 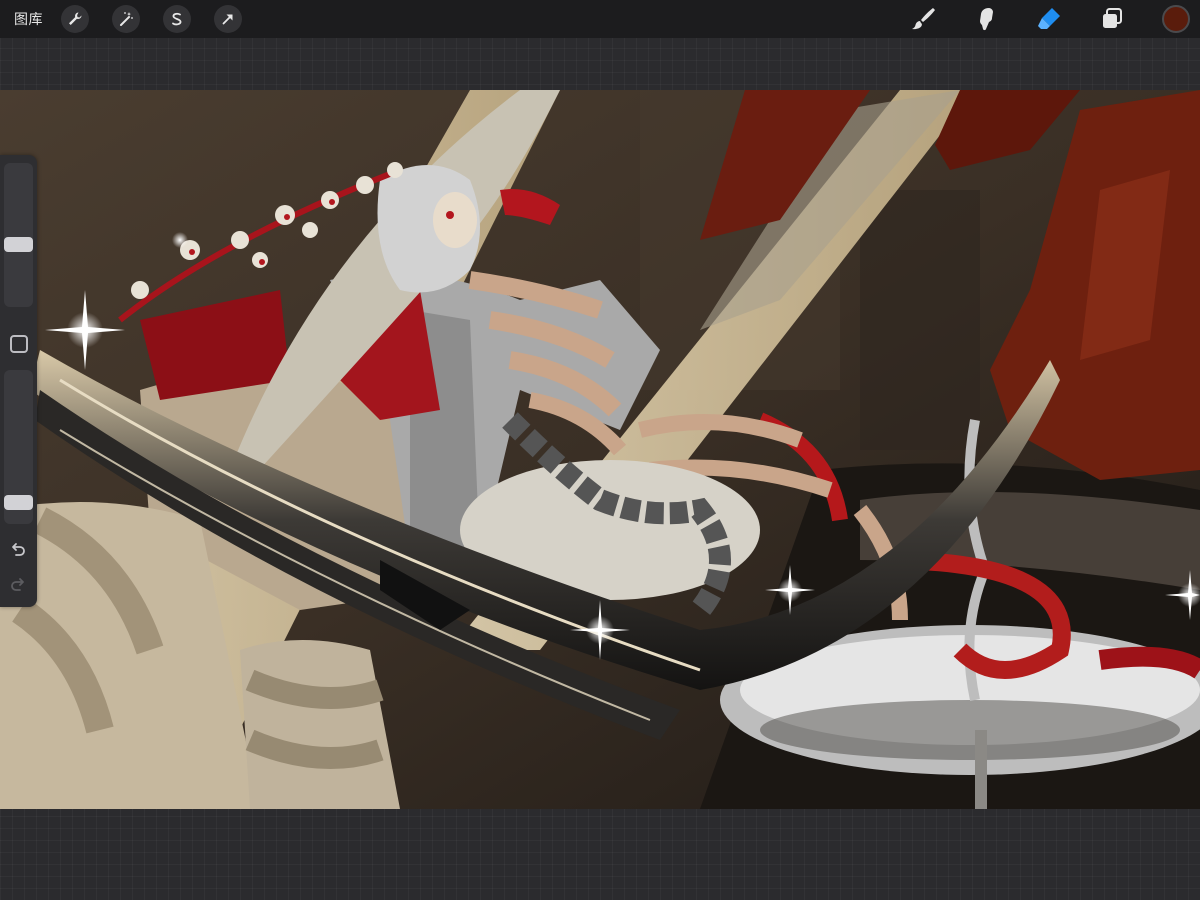 I want to click on opacity-slider-thumb, so click(x=18, y=502).